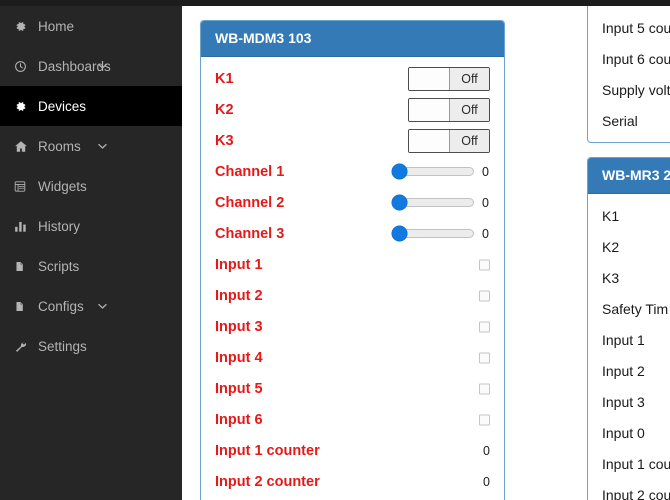 This screenshot has height=500, width=670. I want to click on wrench-icon, so click(22, 346).